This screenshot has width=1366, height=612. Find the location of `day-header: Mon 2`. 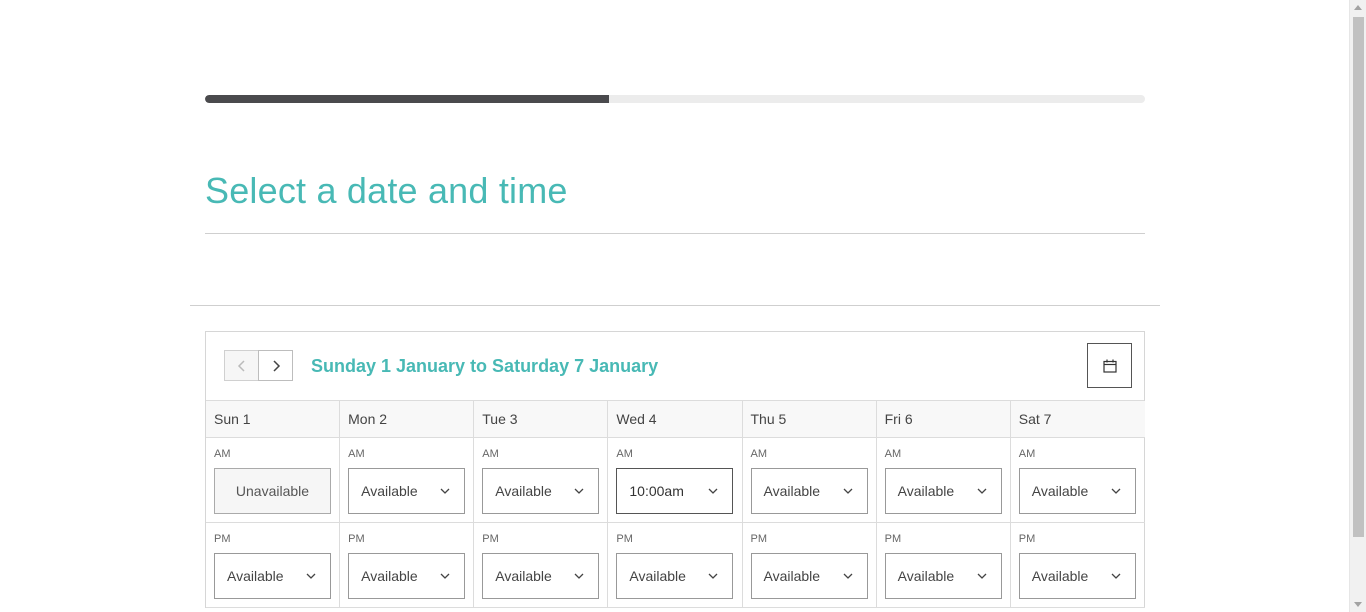

day-header: Mon 2 is located at coordinates (407, 419).